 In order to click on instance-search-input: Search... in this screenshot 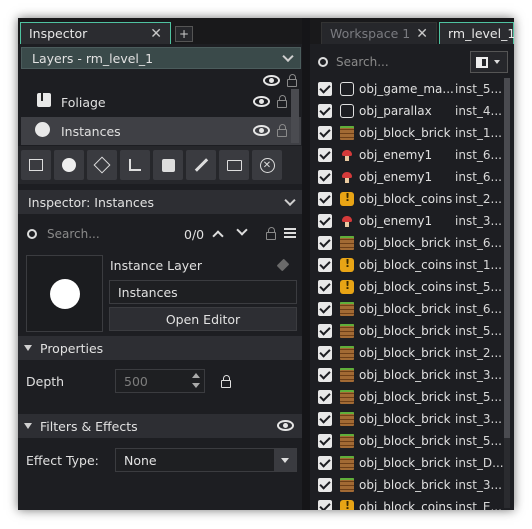, I will do `click(362, 62)`.